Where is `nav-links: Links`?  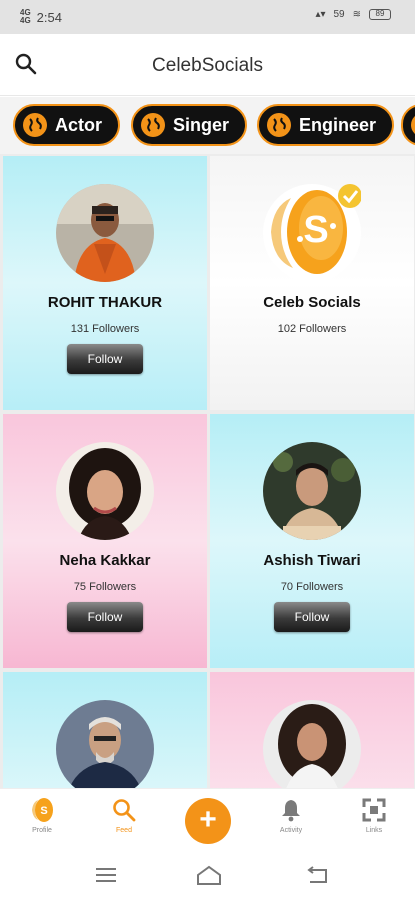 nav-links: Links is located at coordinates (374, 815).